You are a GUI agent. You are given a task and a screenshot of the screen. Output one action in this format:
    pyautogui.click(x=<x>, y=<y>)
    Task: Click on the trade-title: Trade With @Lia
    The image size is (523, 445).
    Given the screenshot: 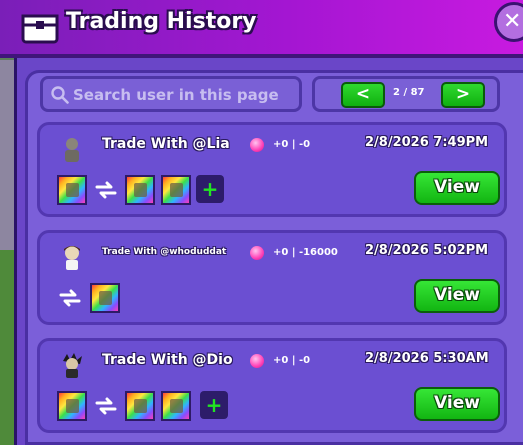 What is the action you would take?
    pyautogui.click(x=166, y=144)
    